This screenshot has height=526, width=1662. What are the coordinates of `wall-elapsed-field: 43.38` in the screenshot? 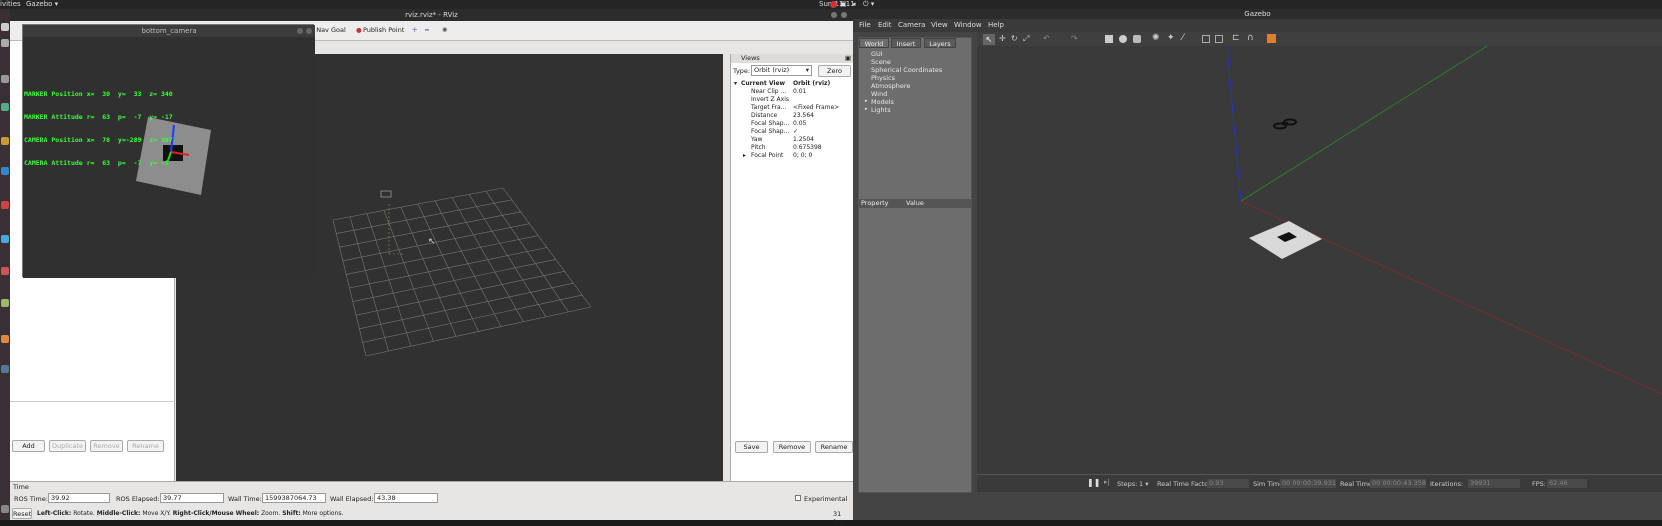 It's located at (406, 498).